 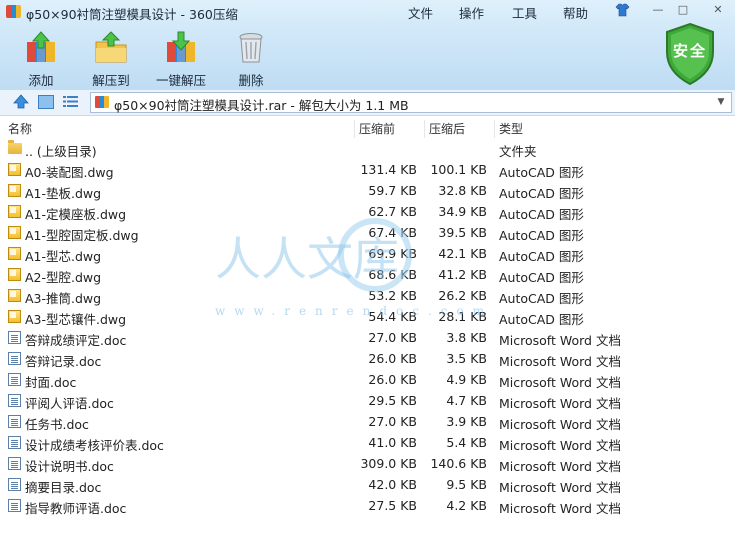 What do you see at coordinates (82, 235) in the screenshot?
I see `file-name: A1-型腔固定板.dwg` at bounding box center [82, 235].